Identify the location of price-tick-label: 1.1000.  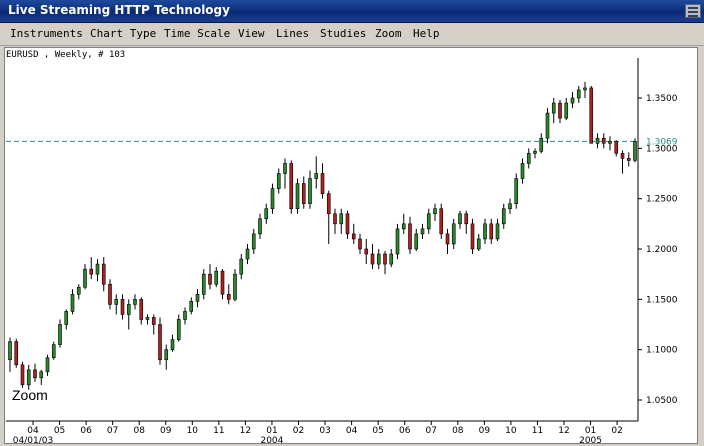
(662, 351).